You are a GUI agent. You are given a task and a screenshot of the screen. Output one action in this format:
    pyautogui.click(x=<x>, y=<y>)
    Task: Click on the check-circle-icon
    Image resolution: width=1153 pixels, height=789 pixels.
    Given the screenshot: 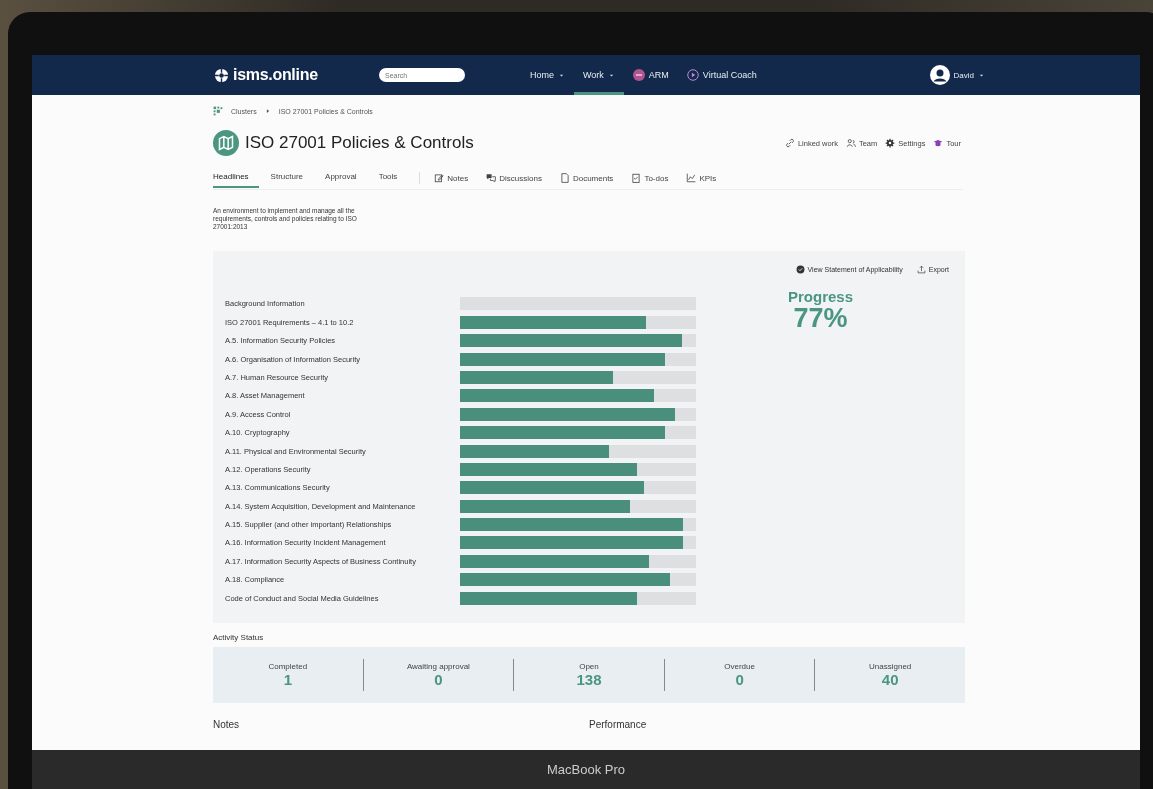 What is the action you would take?
    pyautogui.click(x=800, y=270)
    